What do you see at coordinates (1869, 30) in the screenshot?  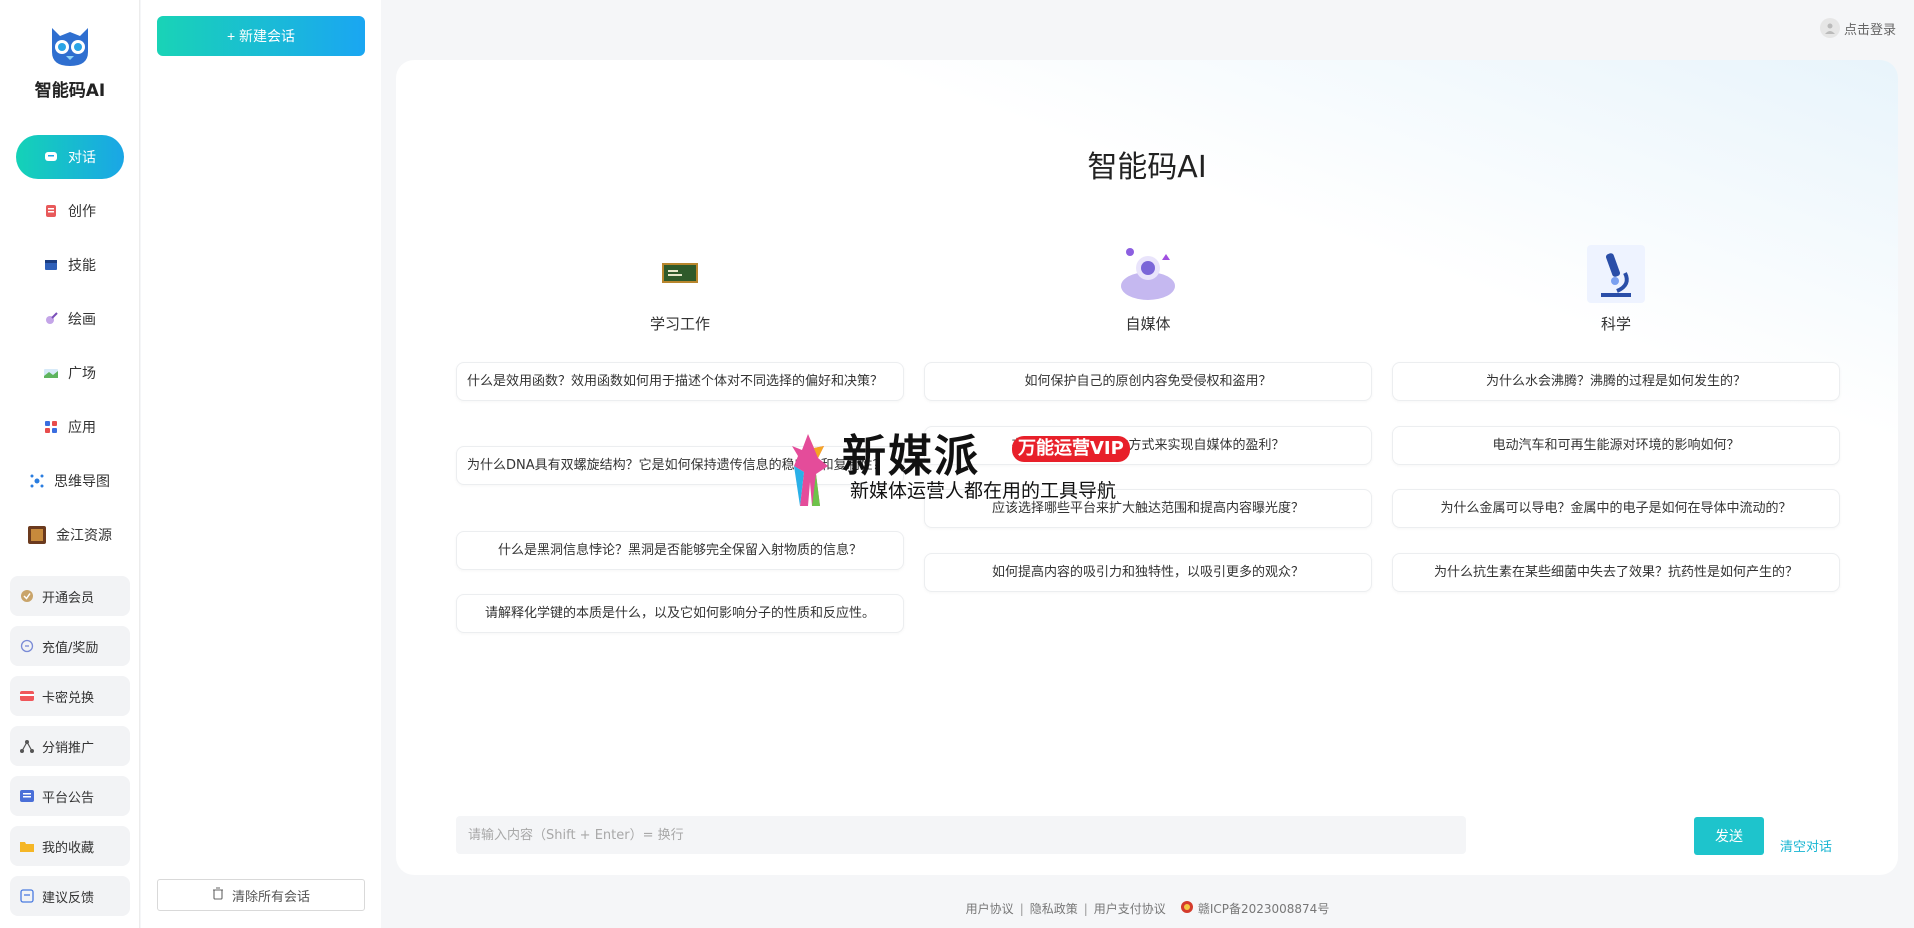 I see `login-label: 点击登录` at bounding box center [1869, 30].